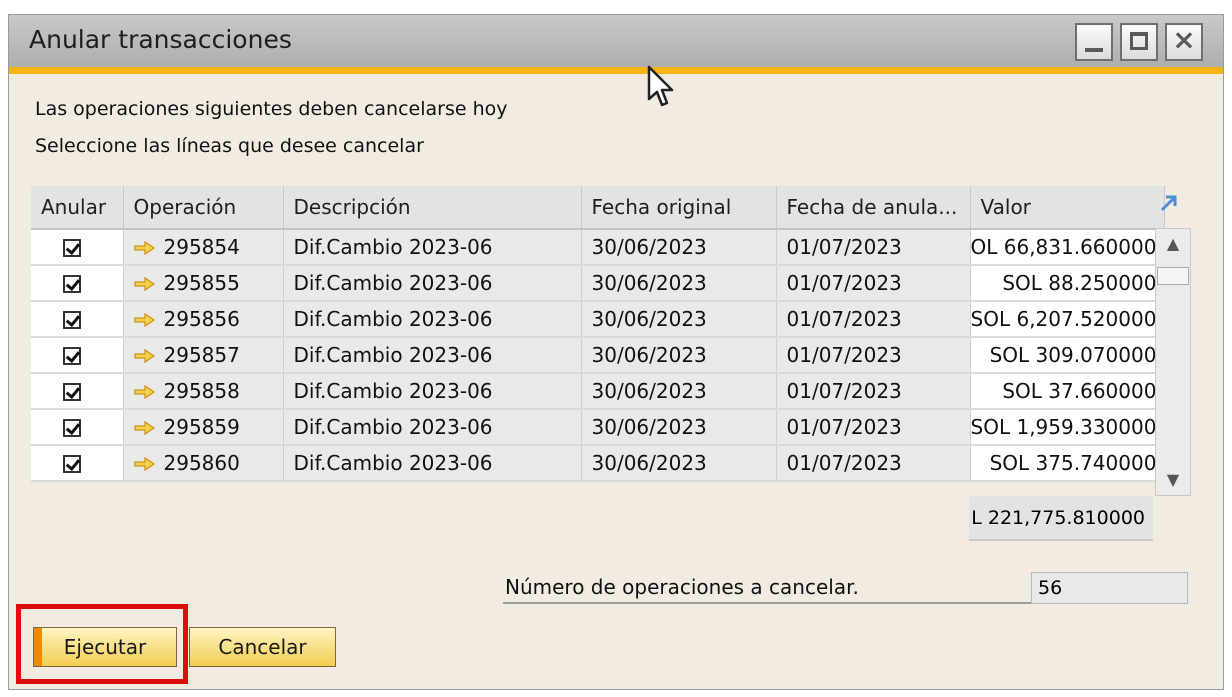  I want to click on maximize-button, so click(1139, 42).